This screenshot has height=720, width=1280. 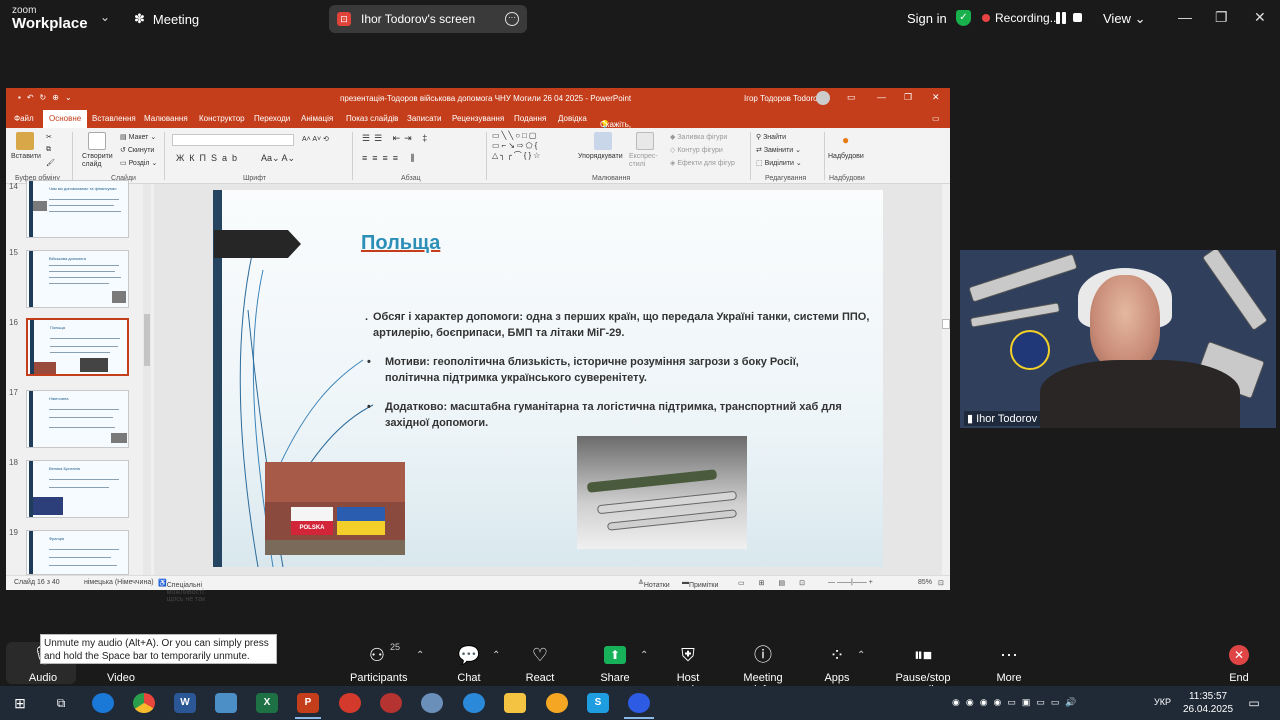 I want to click on chevron-down-icon: ⌄, so click(x=105, y=17).